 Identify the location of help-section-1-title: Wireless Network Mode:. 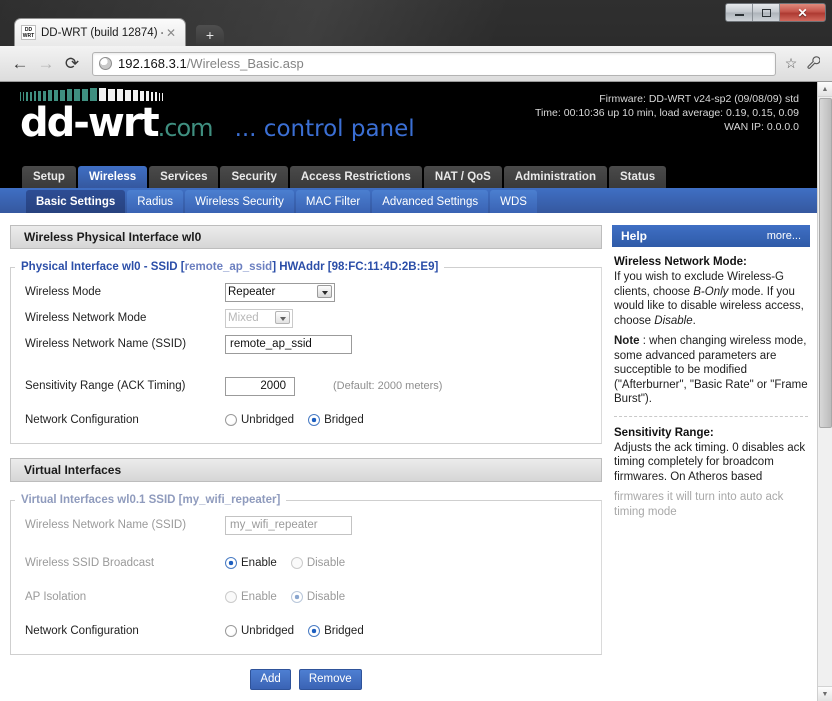
(680, 262).